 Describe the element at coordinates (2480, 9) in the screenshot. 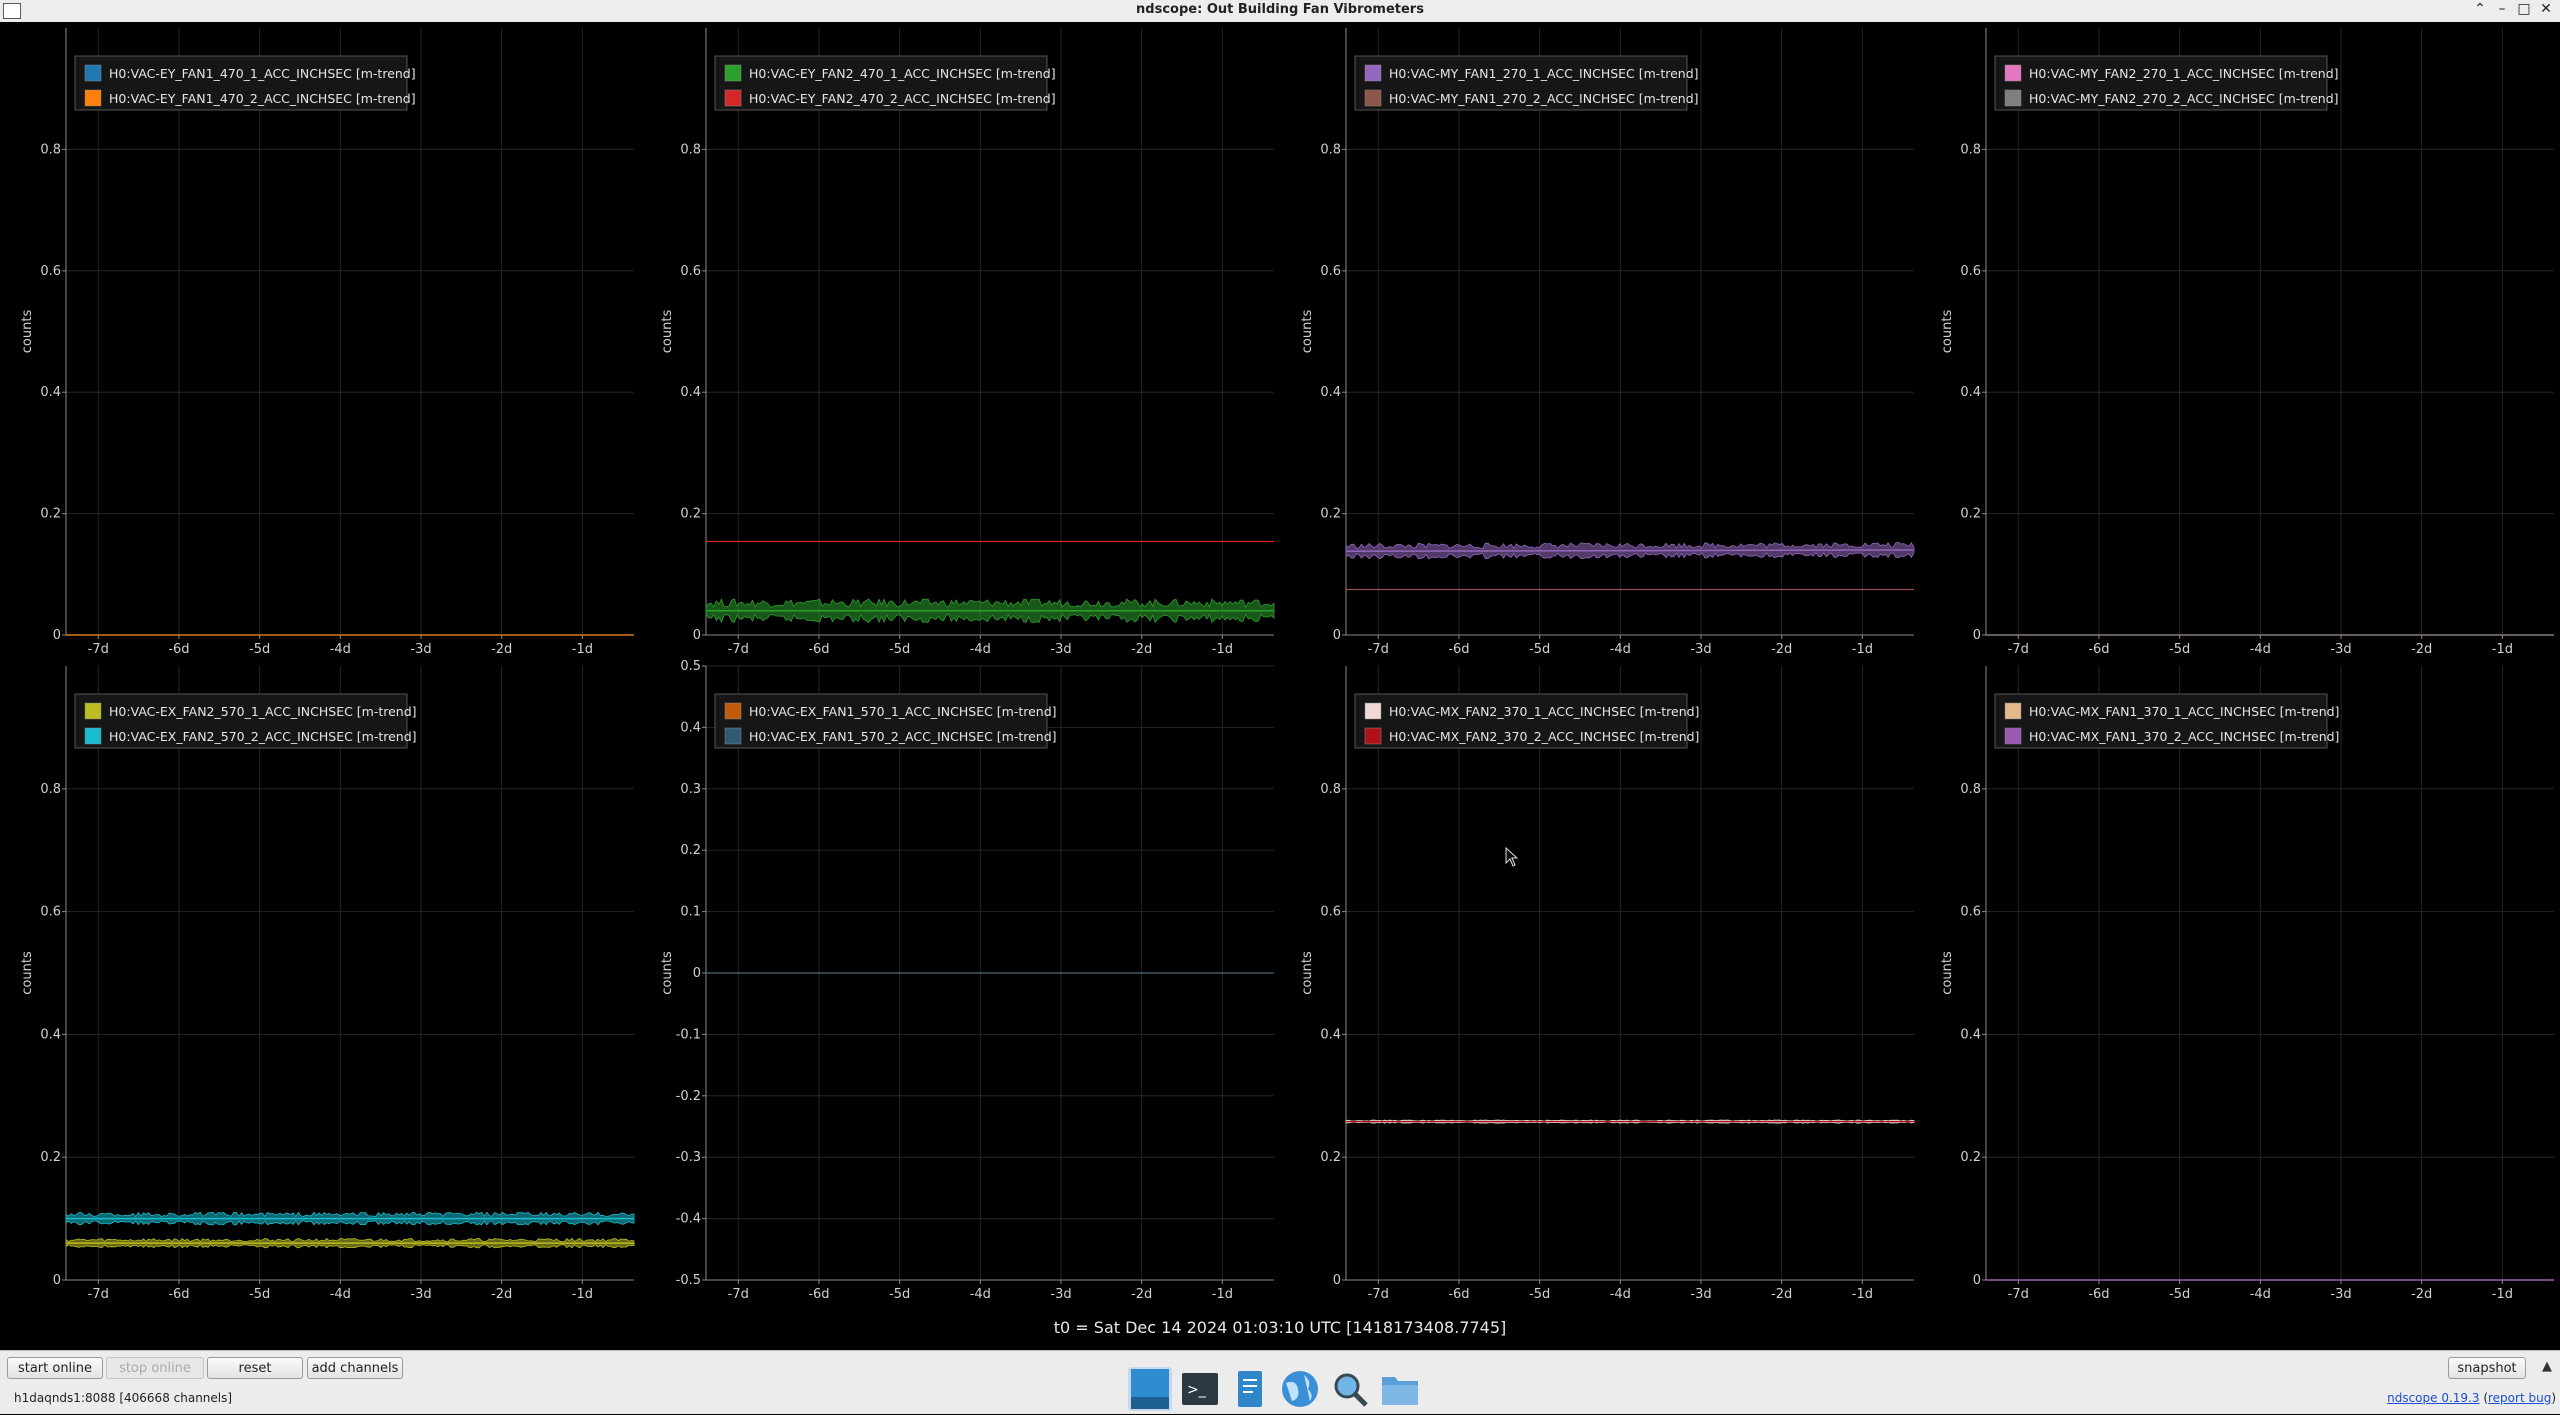

I see `keep-above-icon: ⌃` at that location.